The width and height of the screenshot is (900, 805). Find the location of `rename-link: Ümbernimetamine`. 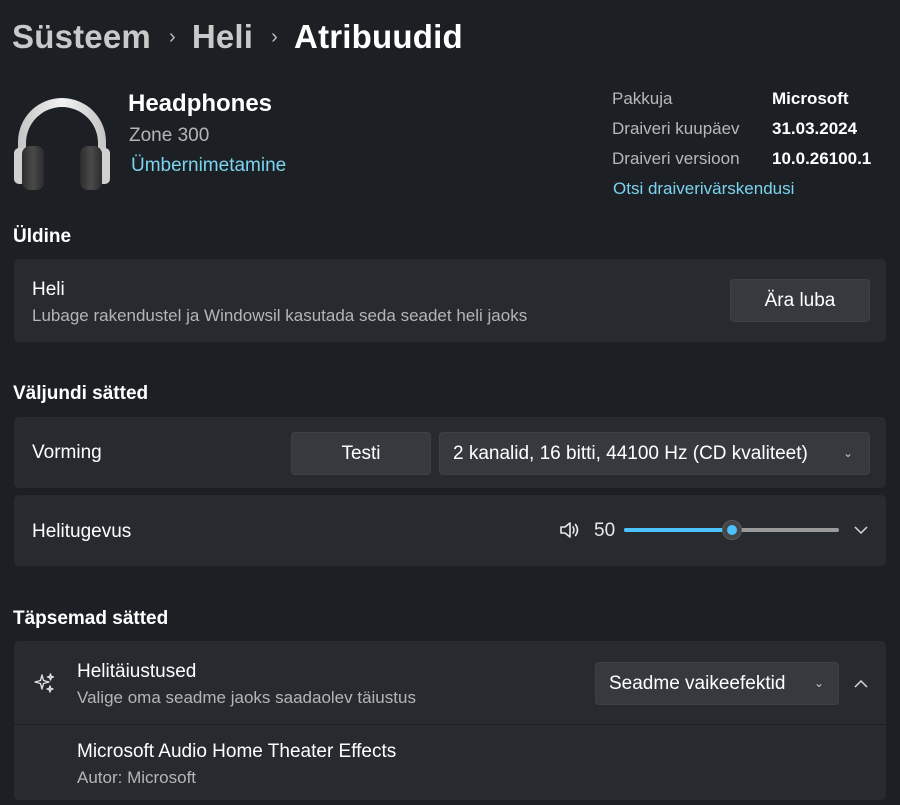

rename-link: Ümbernimetamine is located at coordinates (208, 166).